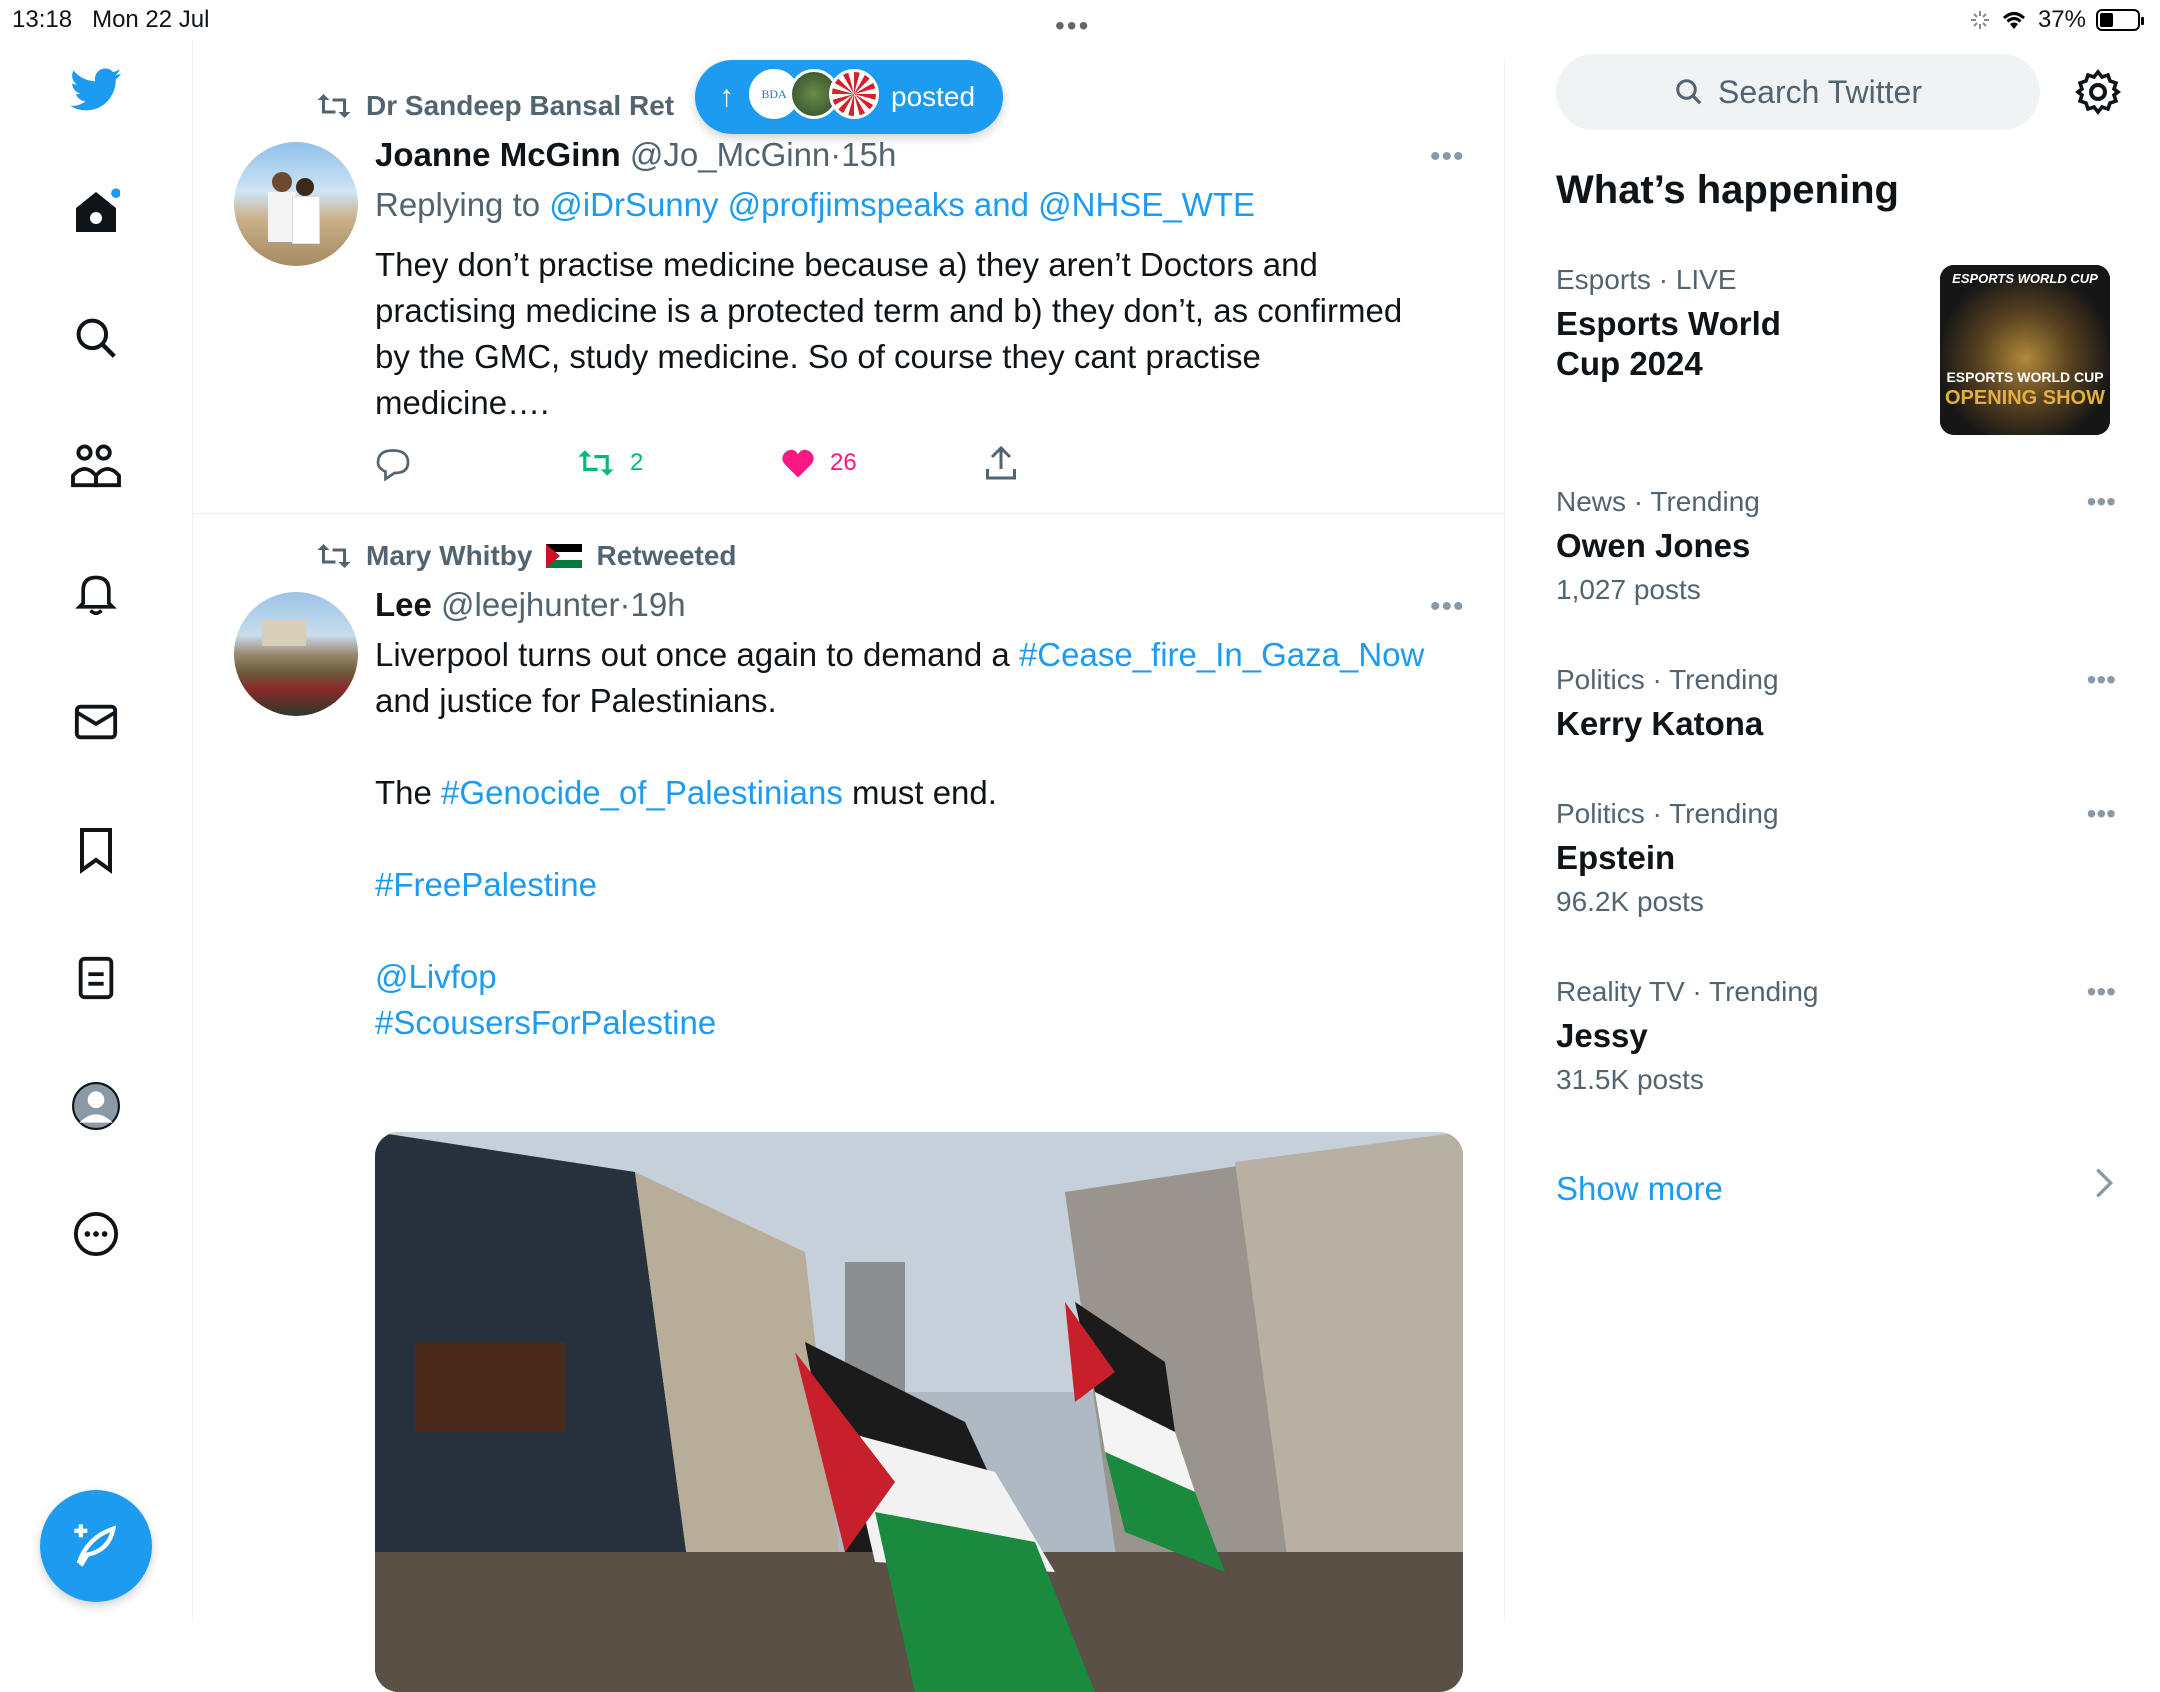  I want to click on gear-icon, so click(2098, 92).